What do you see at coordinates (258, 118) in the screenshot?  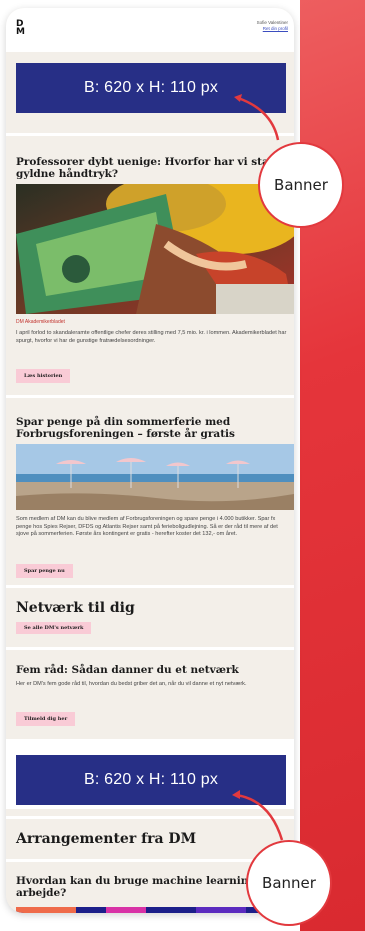 I see `arrow-top` at bounding box center [258, 118].